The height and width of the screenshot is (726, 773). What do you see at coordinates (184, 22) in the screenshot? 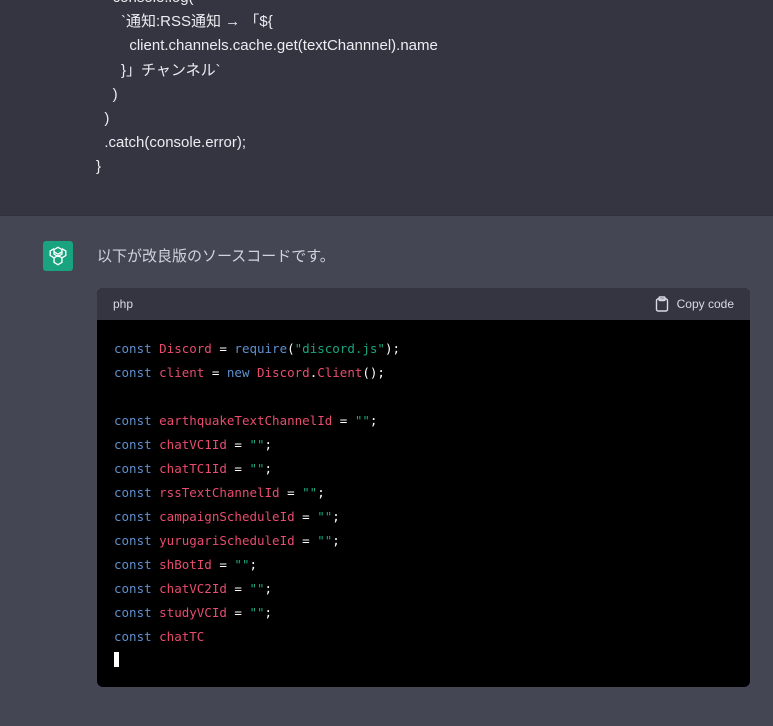
I see `user-code-line: `通知:RSS通知 → 「${` at bounding box center [184, 22].